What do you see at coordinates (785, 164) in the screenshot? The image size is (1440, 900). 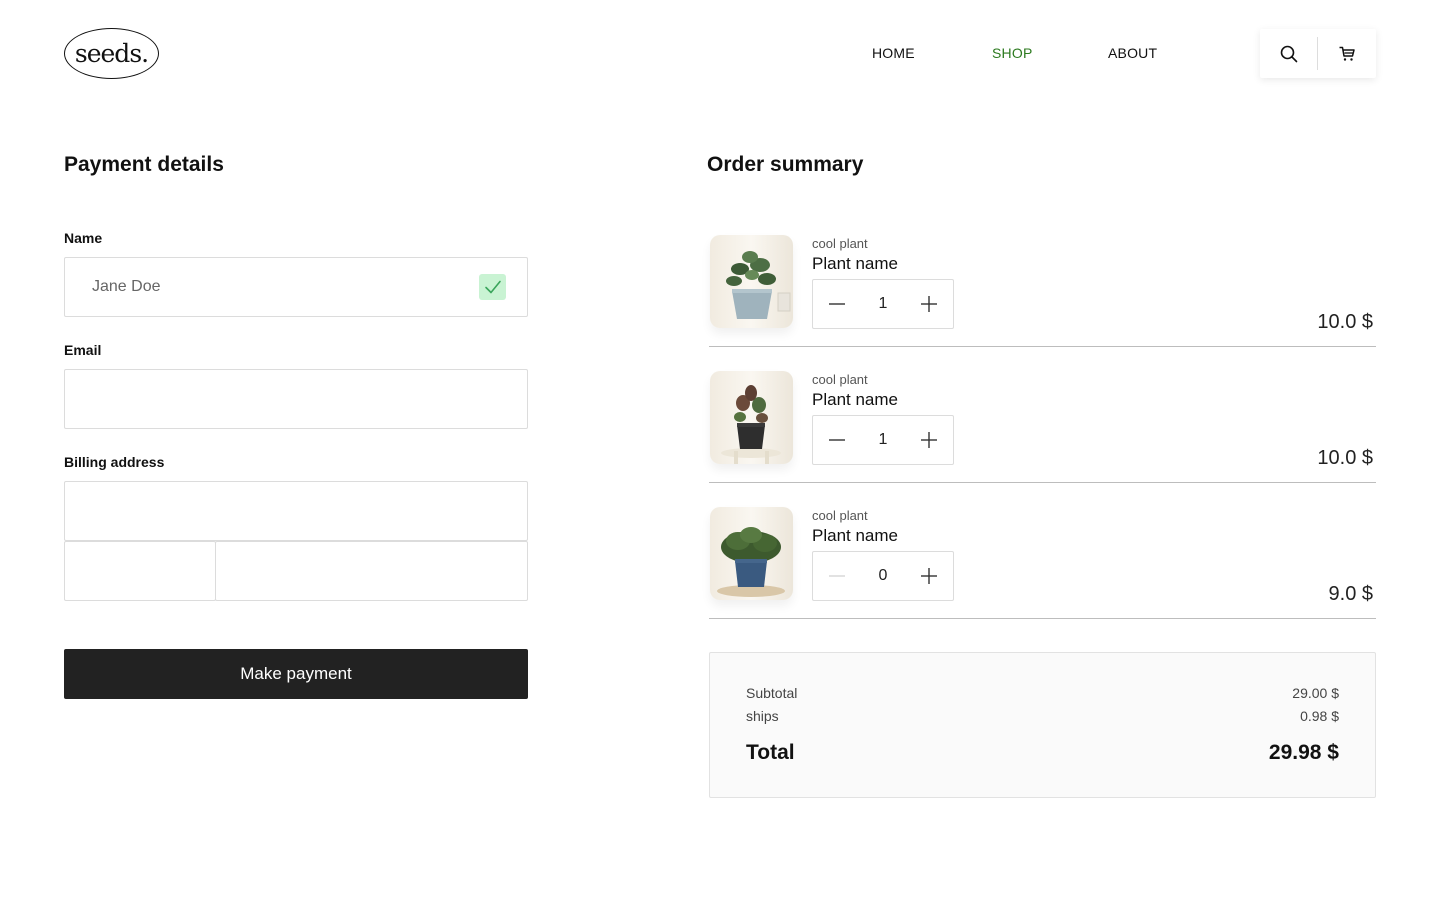 I see `order-title: Order summary` at bounding box center [785, 164].